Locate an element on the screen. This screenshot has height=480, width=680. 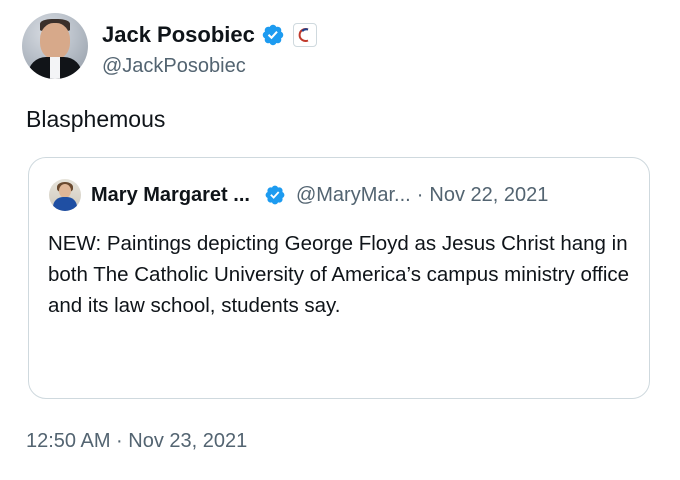
author-avatar is located at coordinates (55, 46).